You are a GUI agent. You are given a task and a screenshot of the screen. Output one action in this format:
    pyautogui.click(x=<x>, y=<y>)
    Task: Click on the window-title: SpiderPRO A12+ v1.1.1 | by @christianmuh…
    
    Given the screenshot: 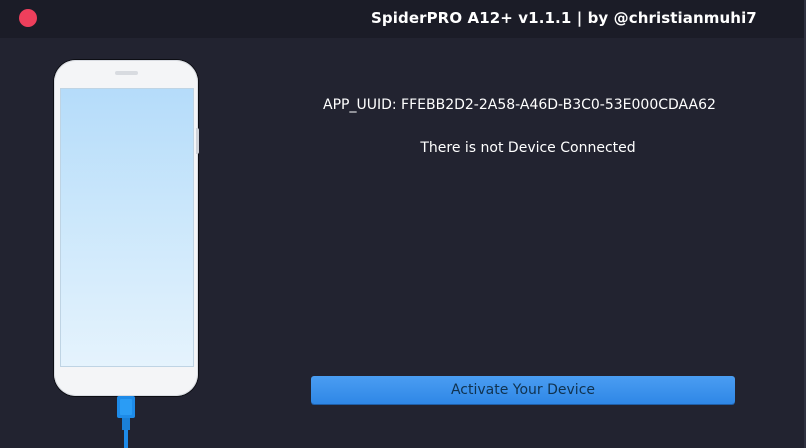 What is the action you would take?
    pyautogui.click(x=564, y=18)
    